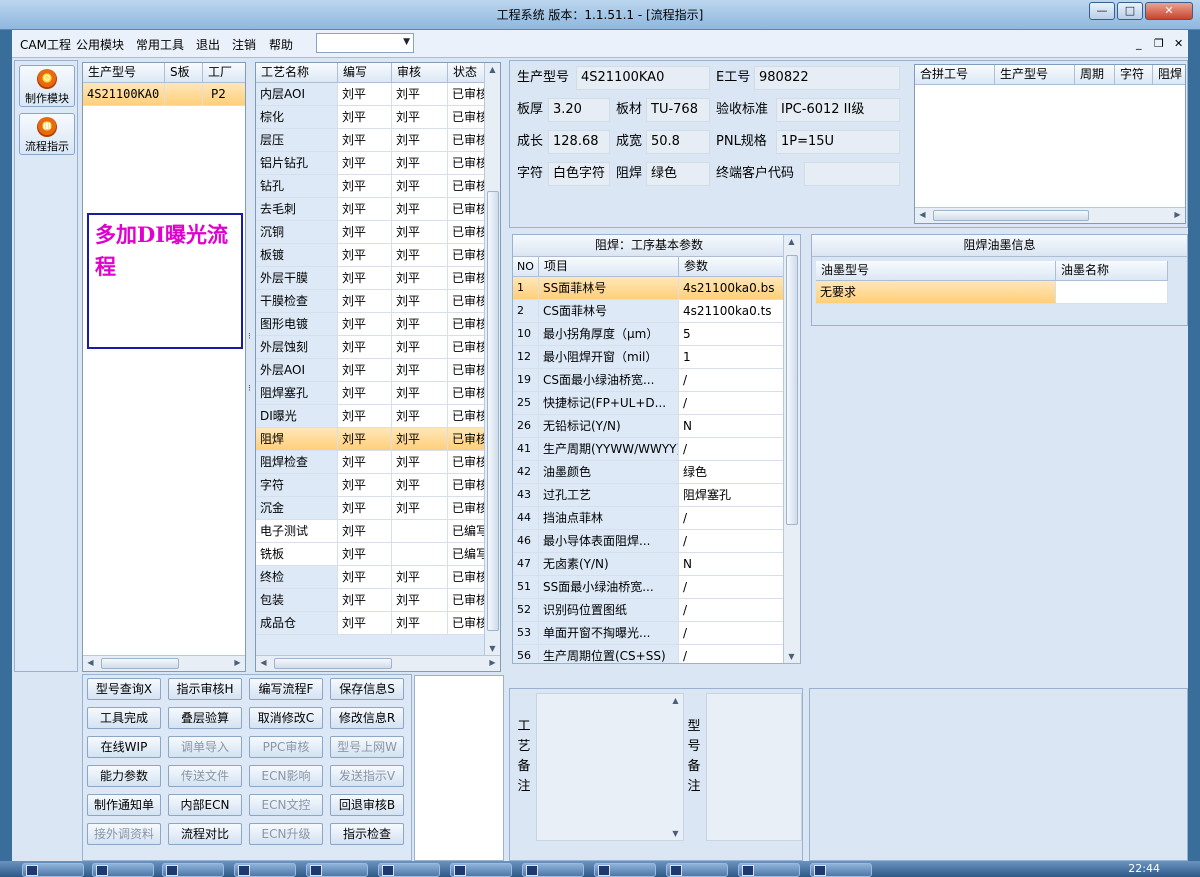  Describe the element at coordinates (367, 805) in the screenshot. I see `action-button: 回退审核B` at that location.